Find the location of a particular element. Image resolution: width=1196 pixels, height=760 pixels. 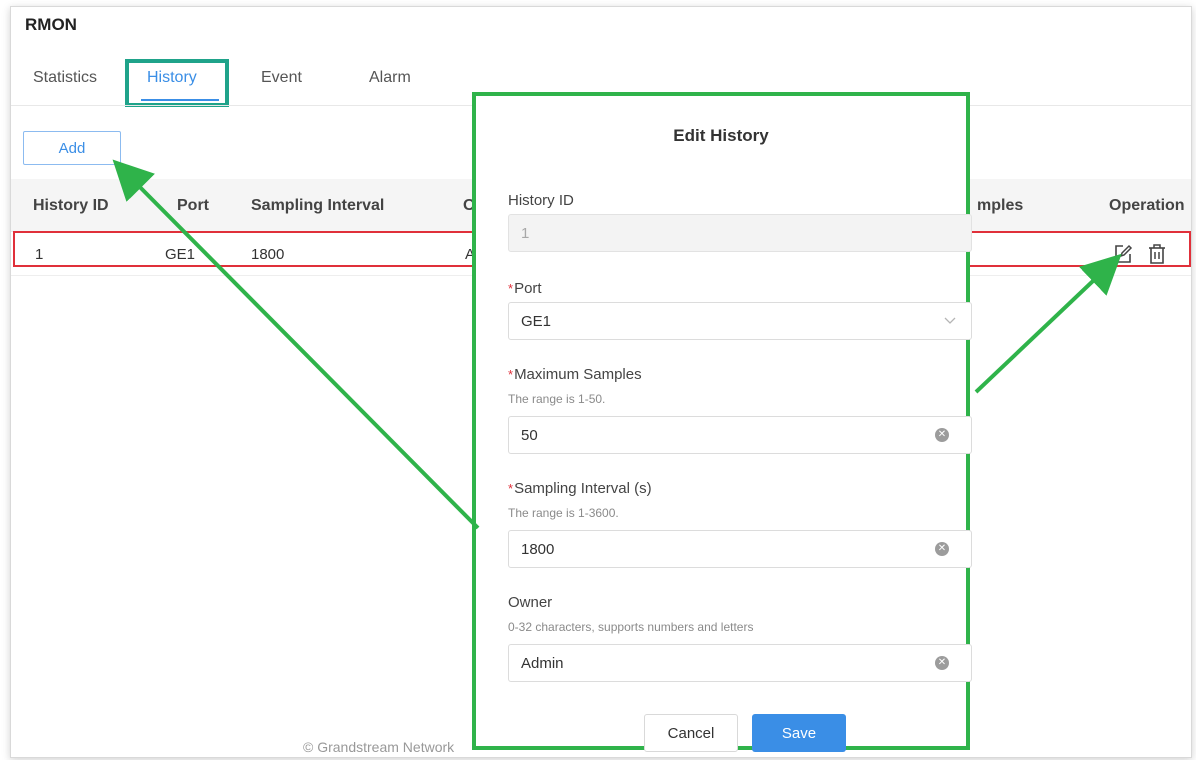

owner-value: Admin is located at coordinates (542, 663).